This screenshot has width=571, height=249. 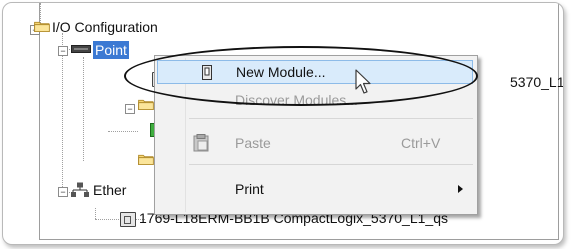 I want to click on tree-node-io-configuration: I/O Configuration, so click(x=105, y=27).